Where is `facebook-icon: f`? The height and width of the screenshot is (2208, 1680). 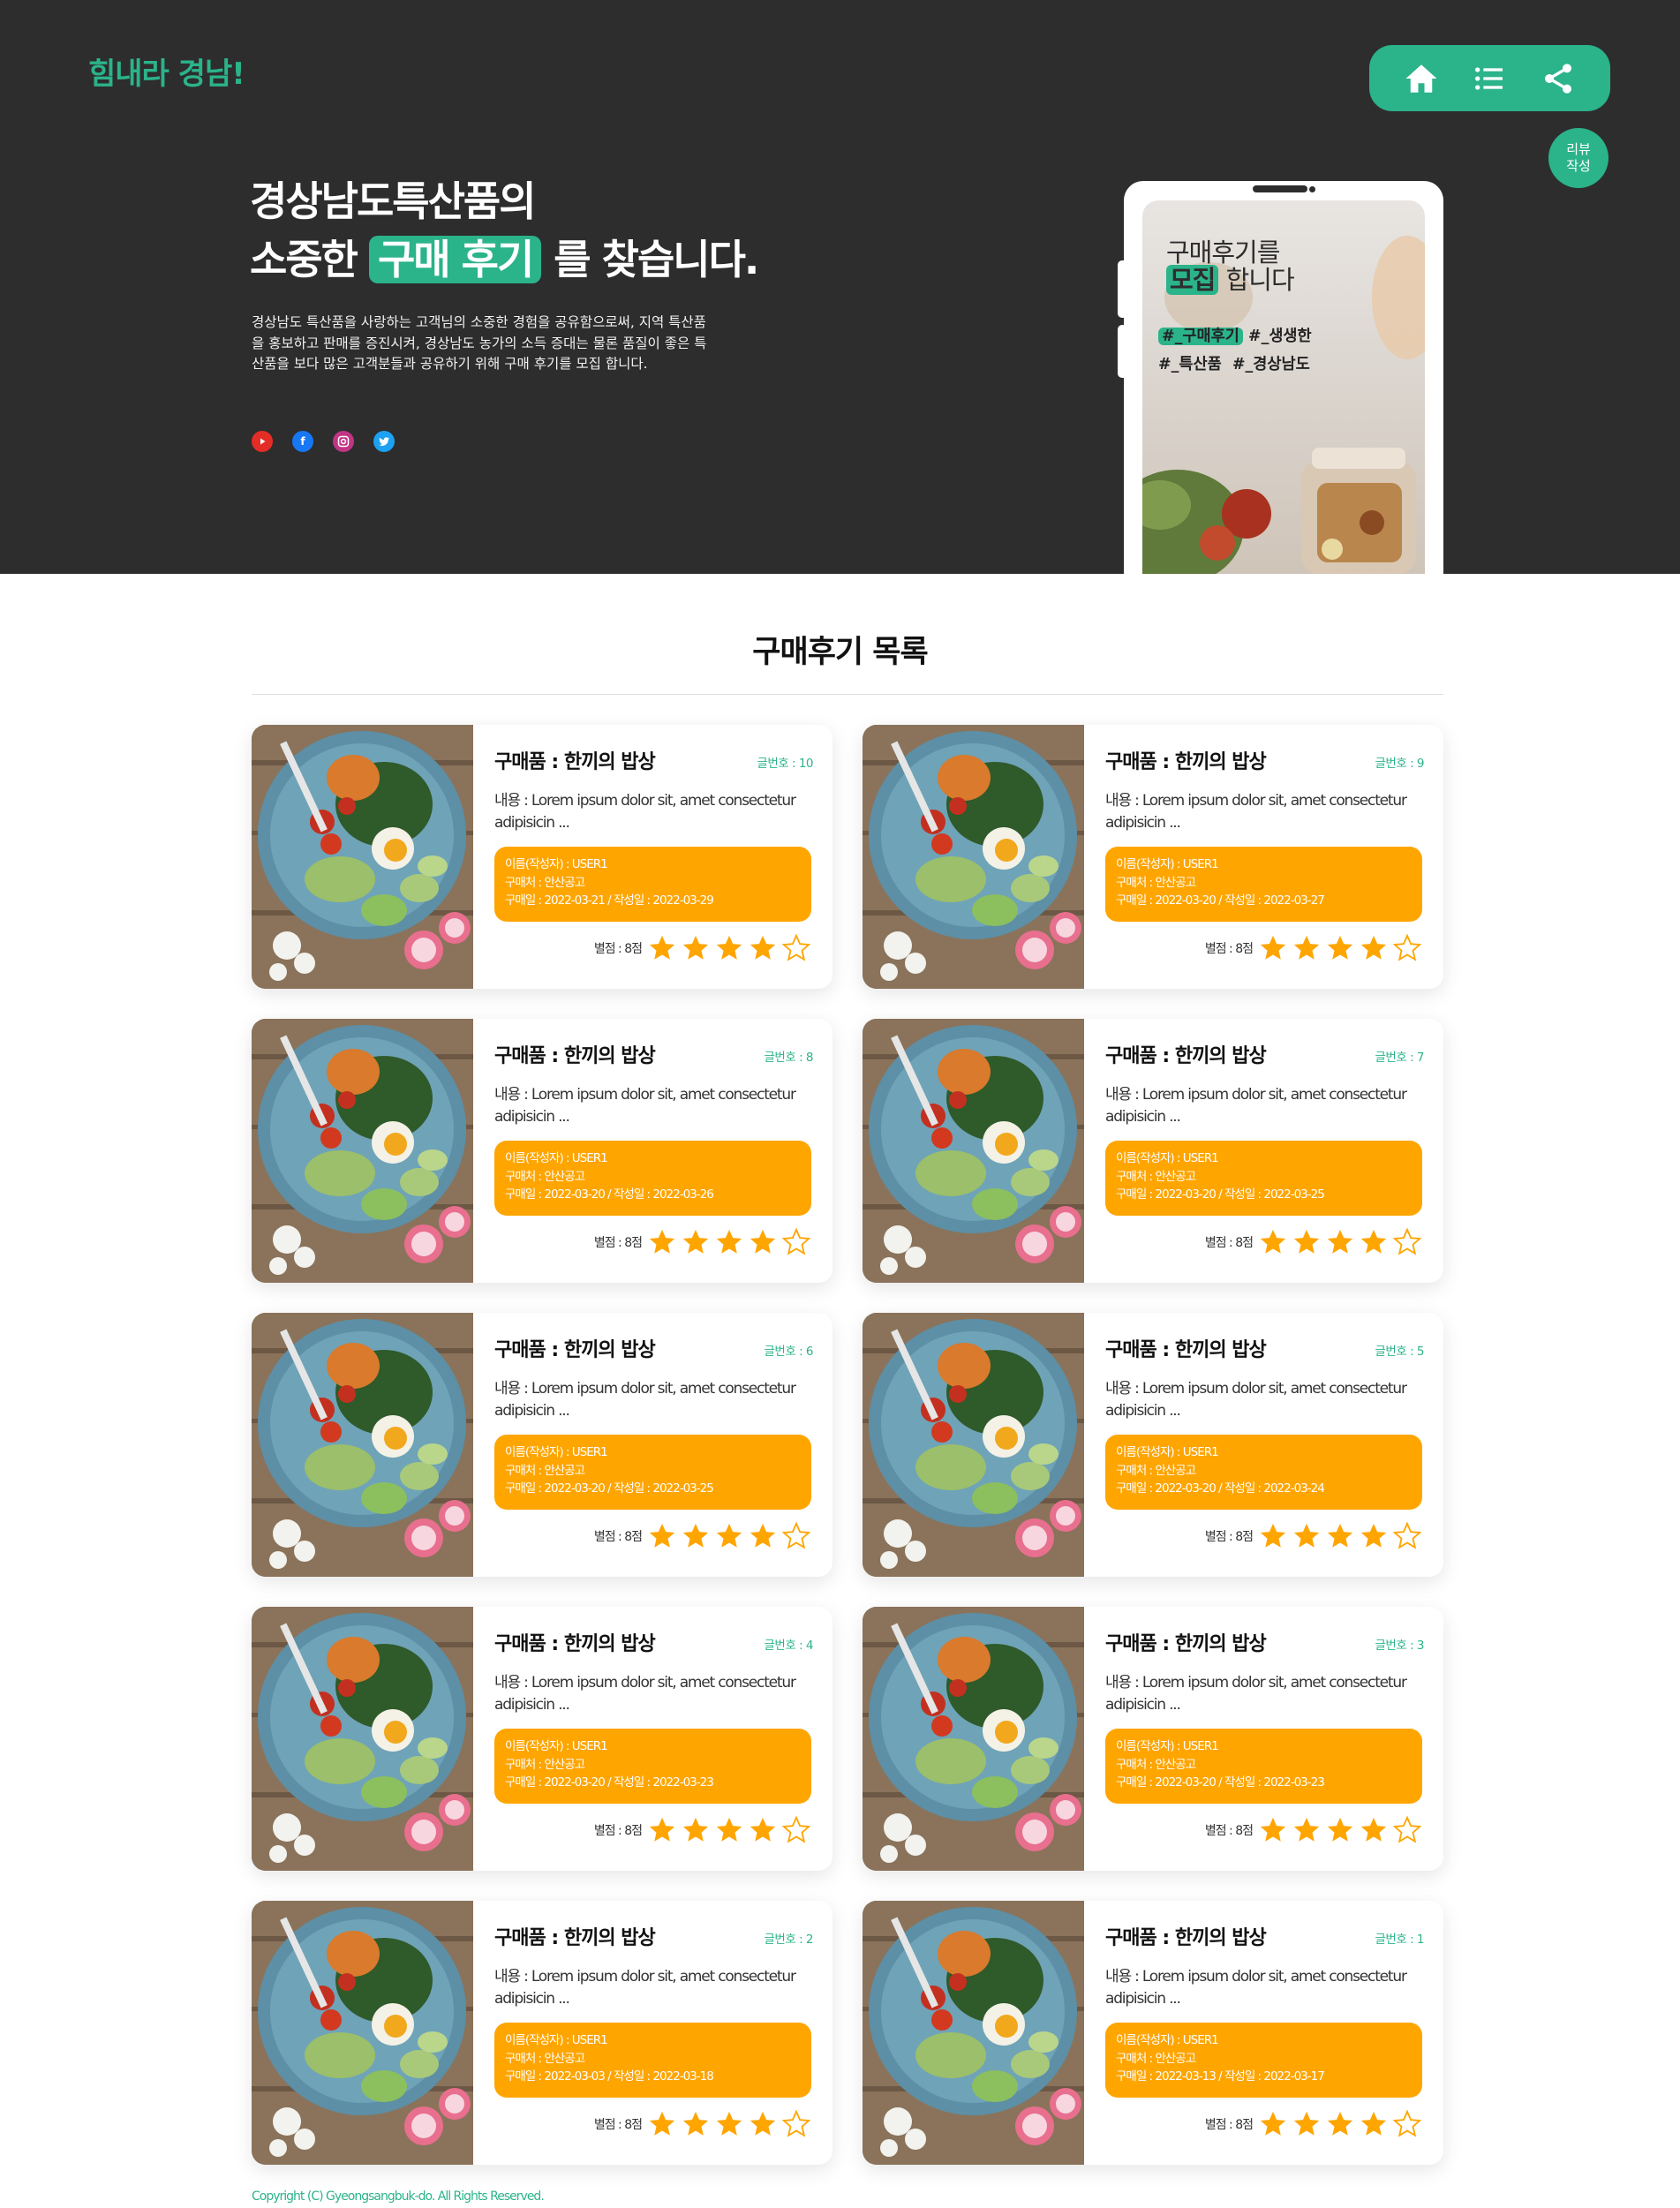
facebook-icon: f is located at coordinates (302, 441).